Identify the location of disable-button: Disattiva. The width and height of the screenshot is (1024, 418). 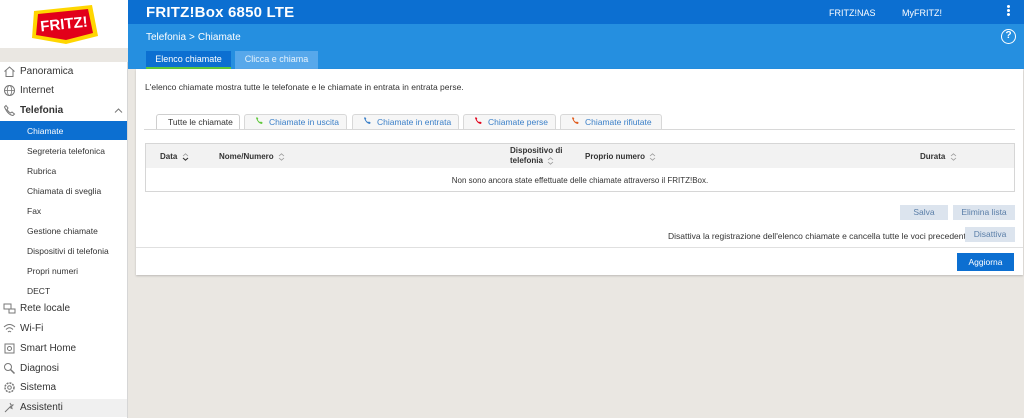
(990, 234).